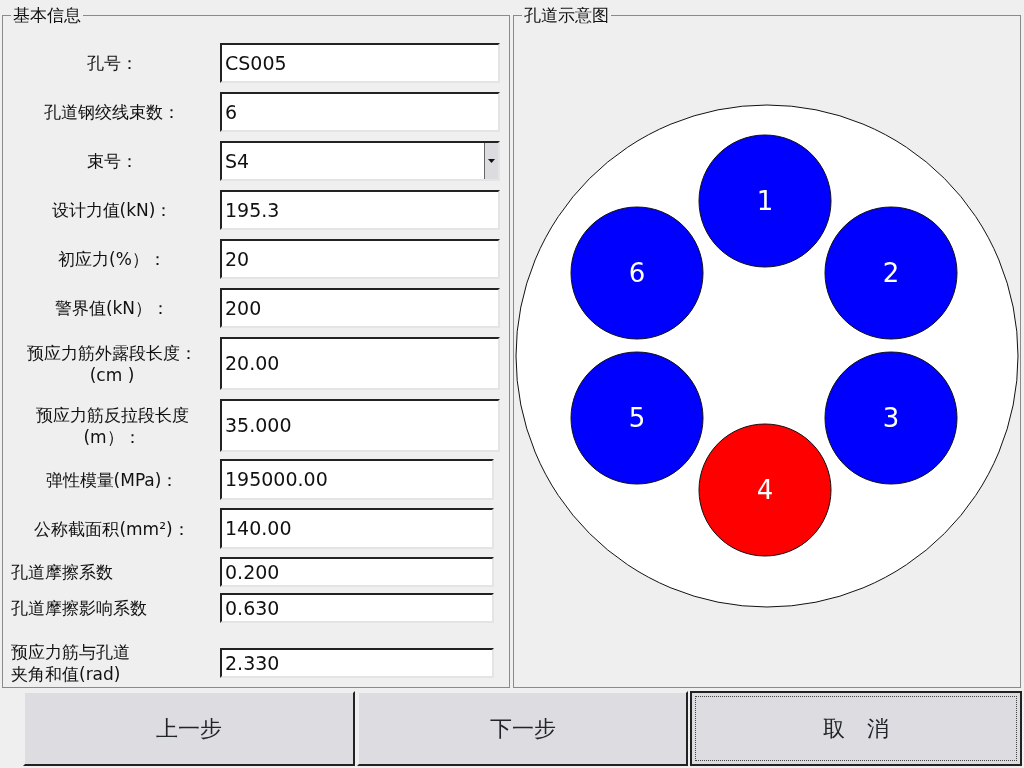 This screenshot has height=768, width=1024. Describe the element at coordinates (360, 112) in the screenshot. I see `input-field: 6` at that location.